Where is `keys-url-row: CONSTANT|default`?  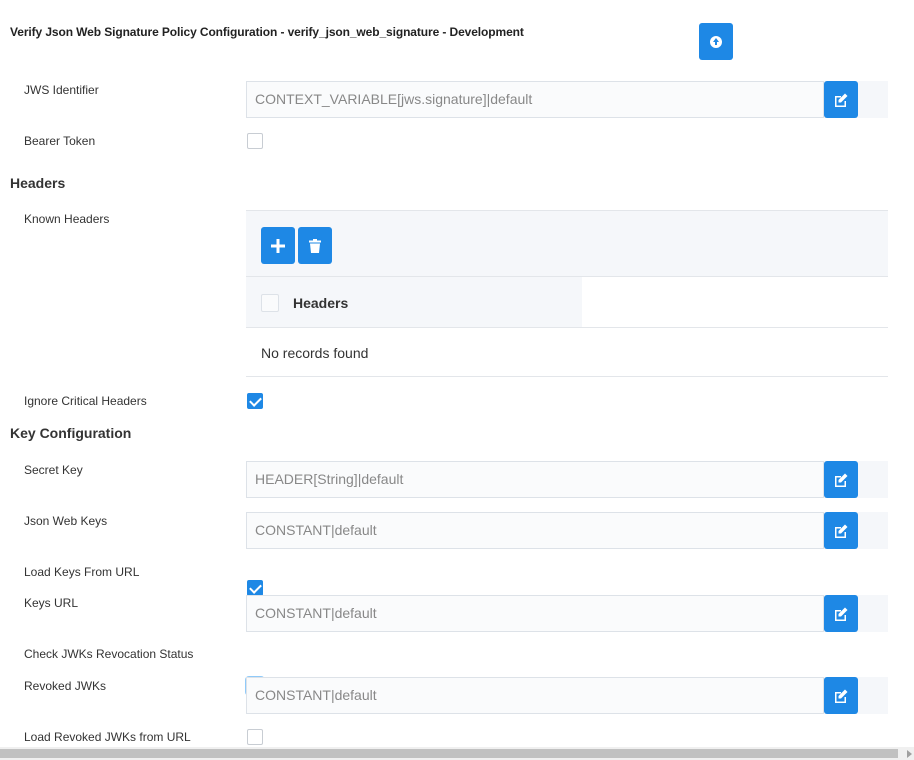 keys-url-row: CONSTANT|default is located at coordinates (567, 613).